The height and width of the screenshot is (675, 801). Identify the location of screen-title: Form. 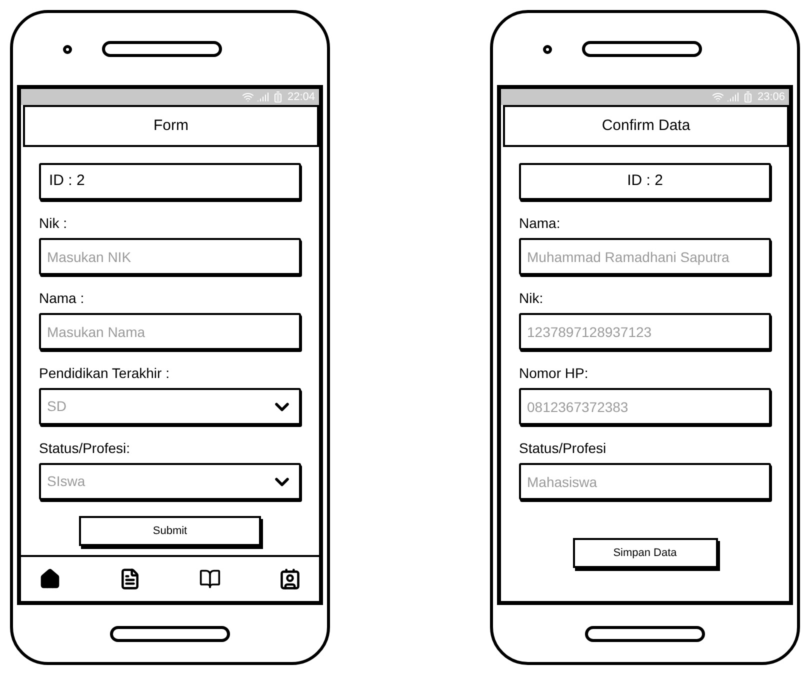
(171, 126).